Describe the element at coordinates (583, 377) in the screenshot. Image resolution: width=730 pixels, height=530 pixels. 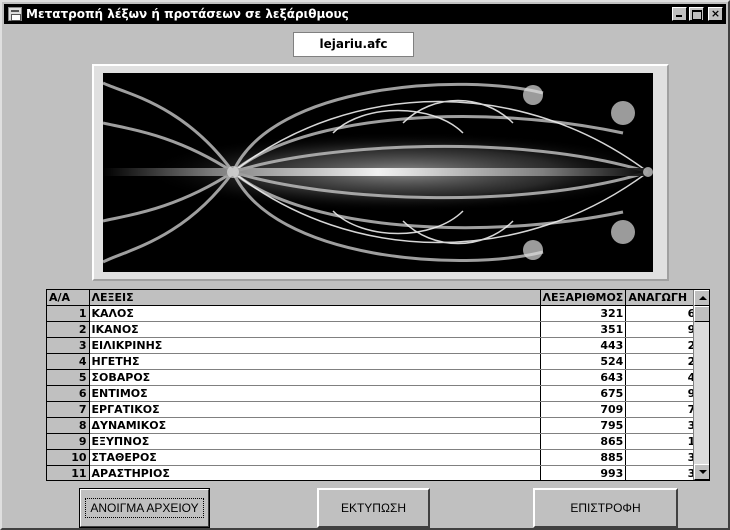
I see `lexarithmos-cell: 643` at that location.